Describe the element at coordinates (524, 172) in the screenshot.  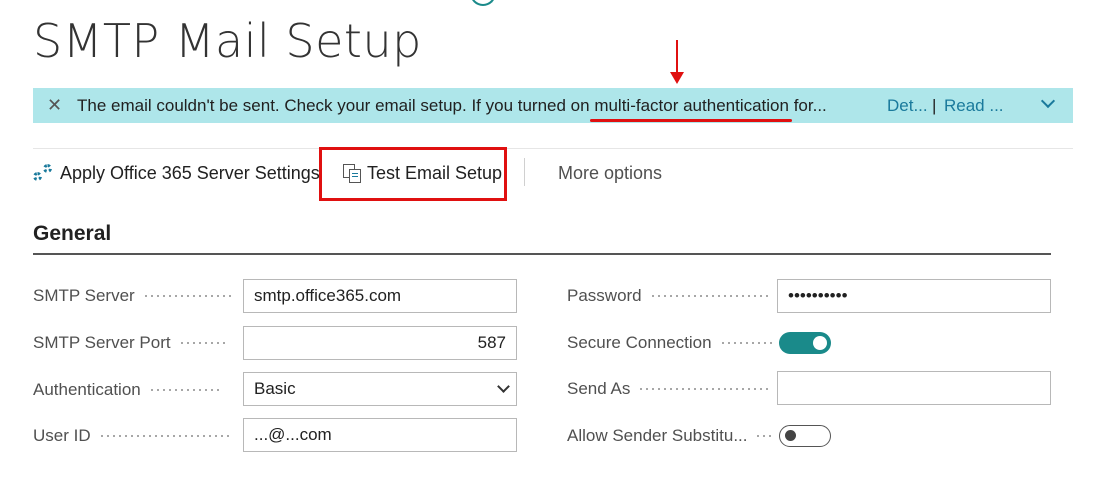
I see `toolbar-divider` at that location.